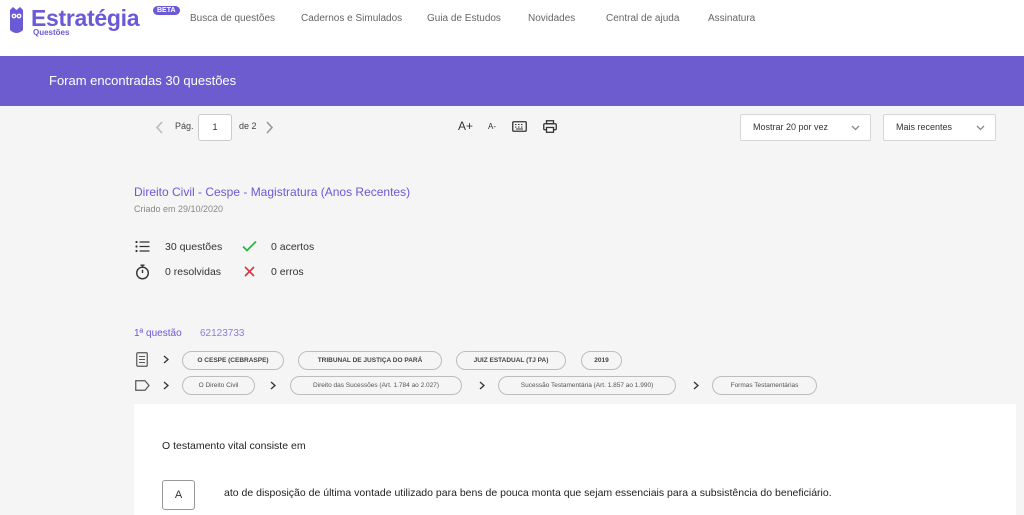  Describe the element at coordinates (142, 359) in the screenshot. I see `document-icon` at that location.